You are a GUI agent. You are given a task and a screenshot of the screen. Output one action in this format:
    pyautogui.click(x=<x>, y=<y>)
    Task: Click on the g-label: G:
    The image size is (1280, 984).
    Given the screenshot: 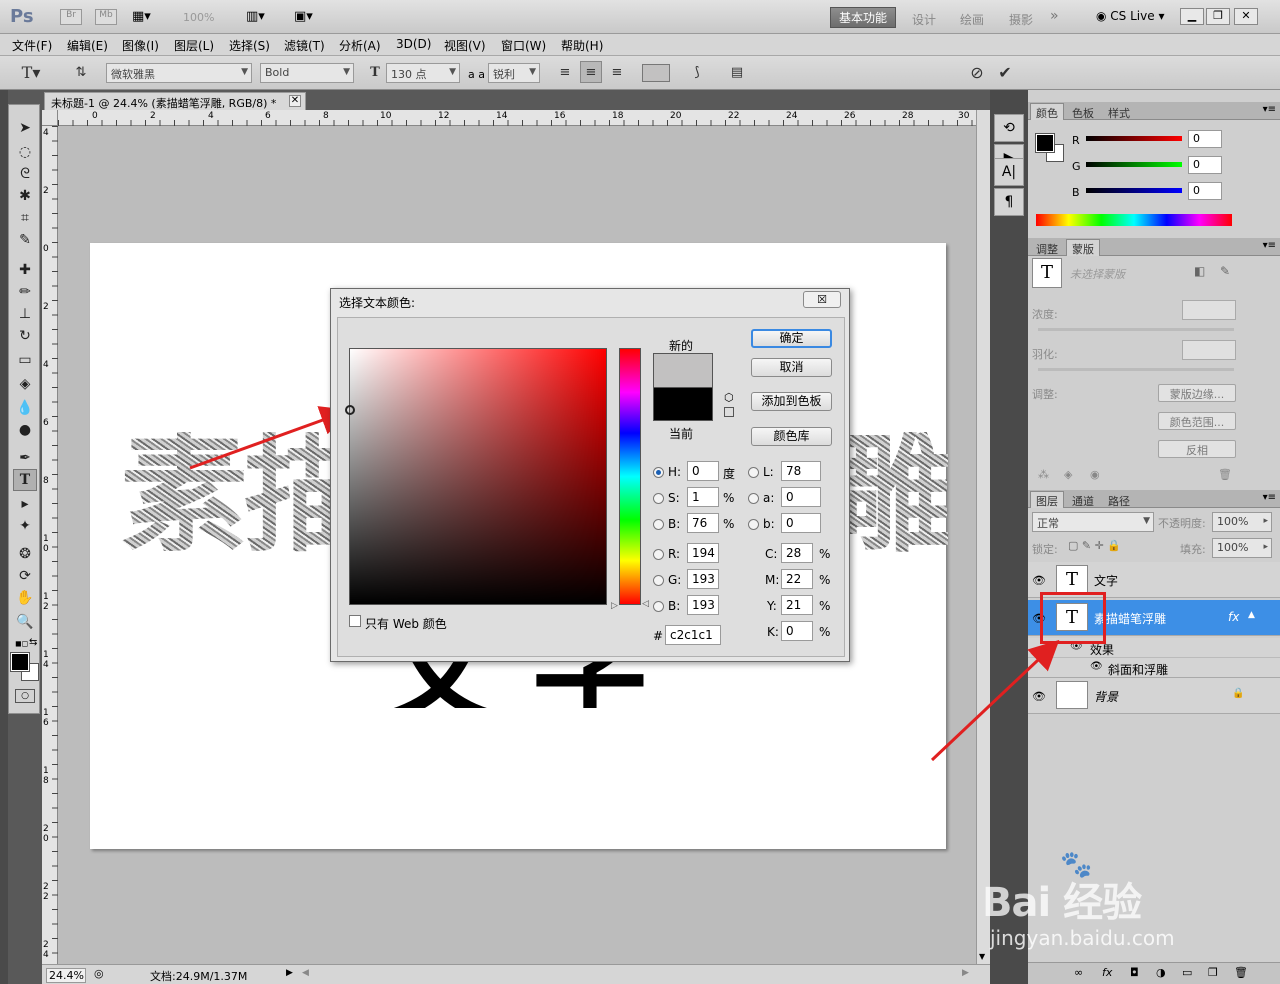 What is the action you would take?
    pyautogui.click(x=675, y=580)
    